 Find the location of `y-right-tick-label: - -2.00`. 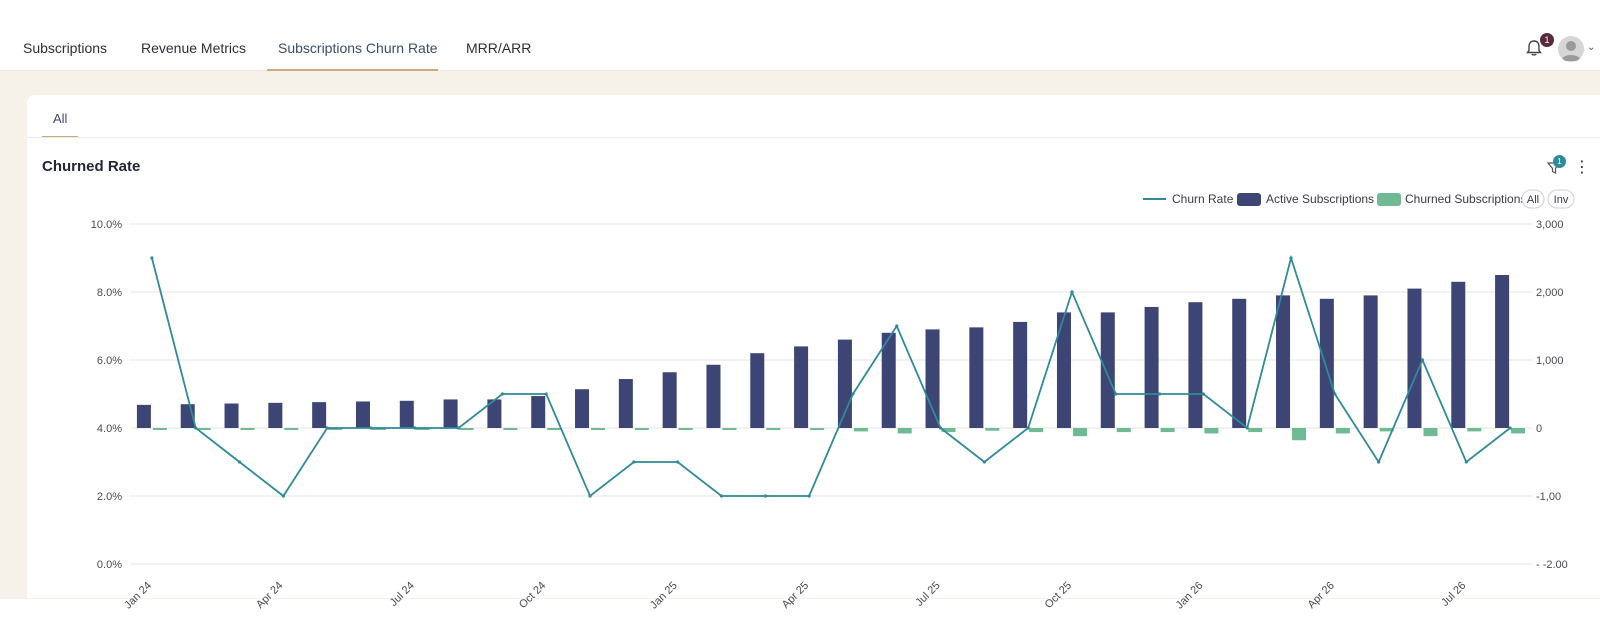

y-right-tick-label: - -2.00 is located at coordinates (1552, 565).